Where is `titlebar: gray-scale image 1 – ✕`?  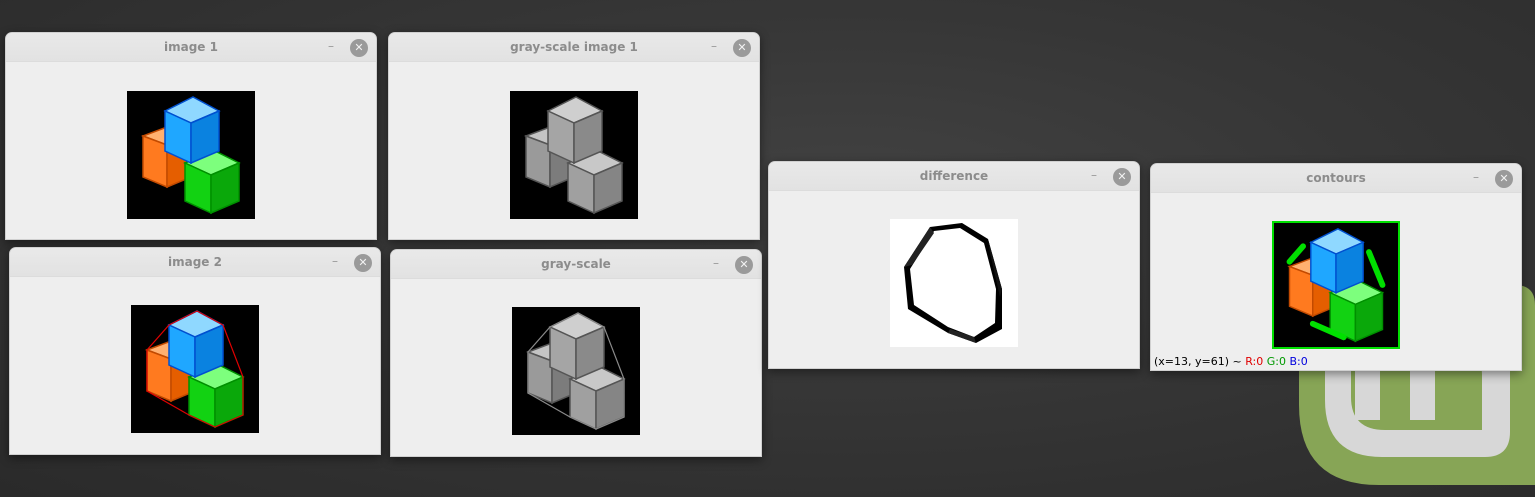
titlebar: gray-scale image 1 – ✕ is located at coordinates (574, 47).